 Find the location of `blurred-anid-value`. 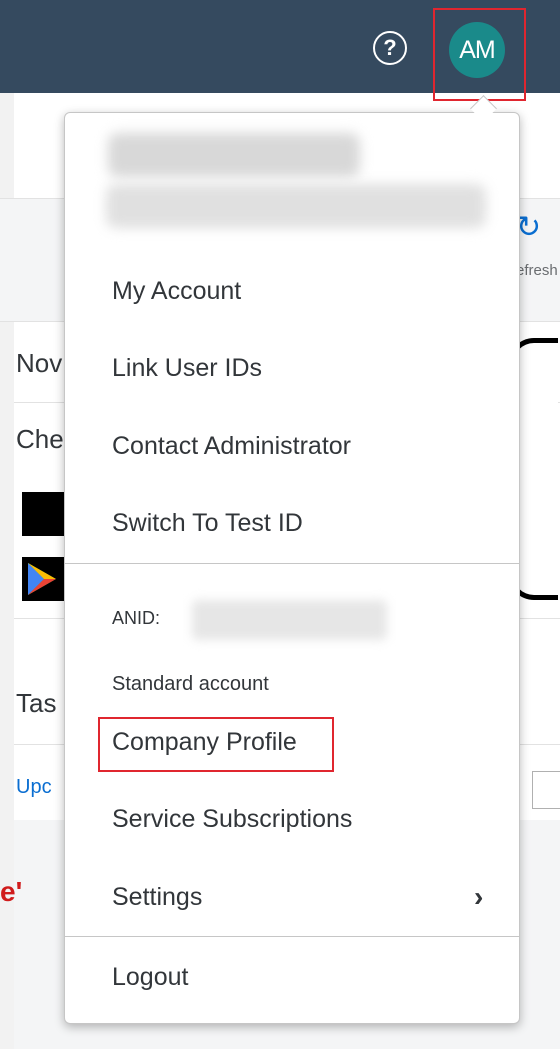

blurred-anid-value is located at coordinates (289, 620).